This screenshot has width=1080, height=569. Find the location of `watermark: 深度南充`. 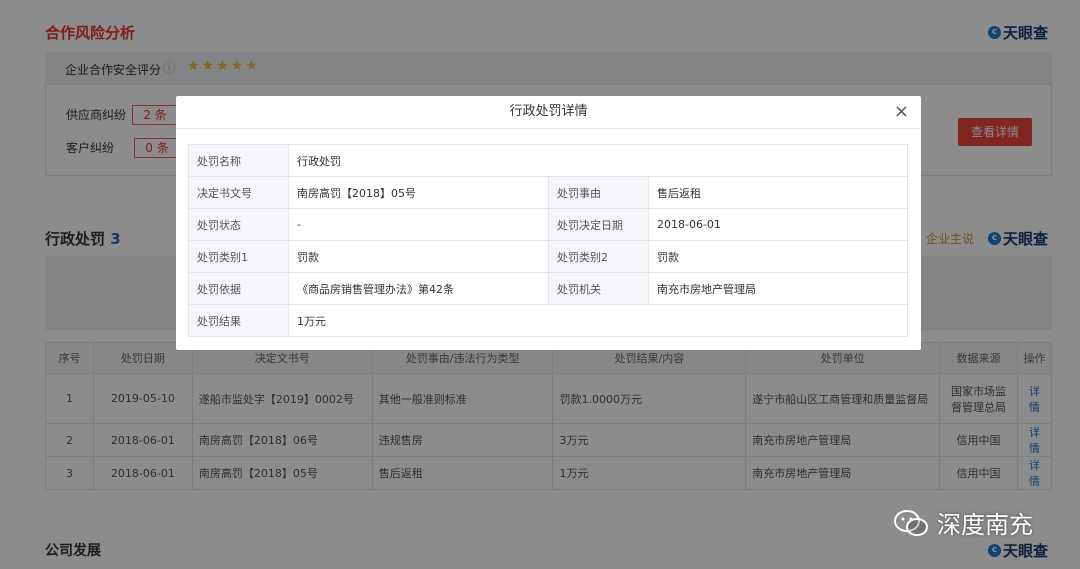

watermark: 深度南充 is located at coordinates (963, 522).